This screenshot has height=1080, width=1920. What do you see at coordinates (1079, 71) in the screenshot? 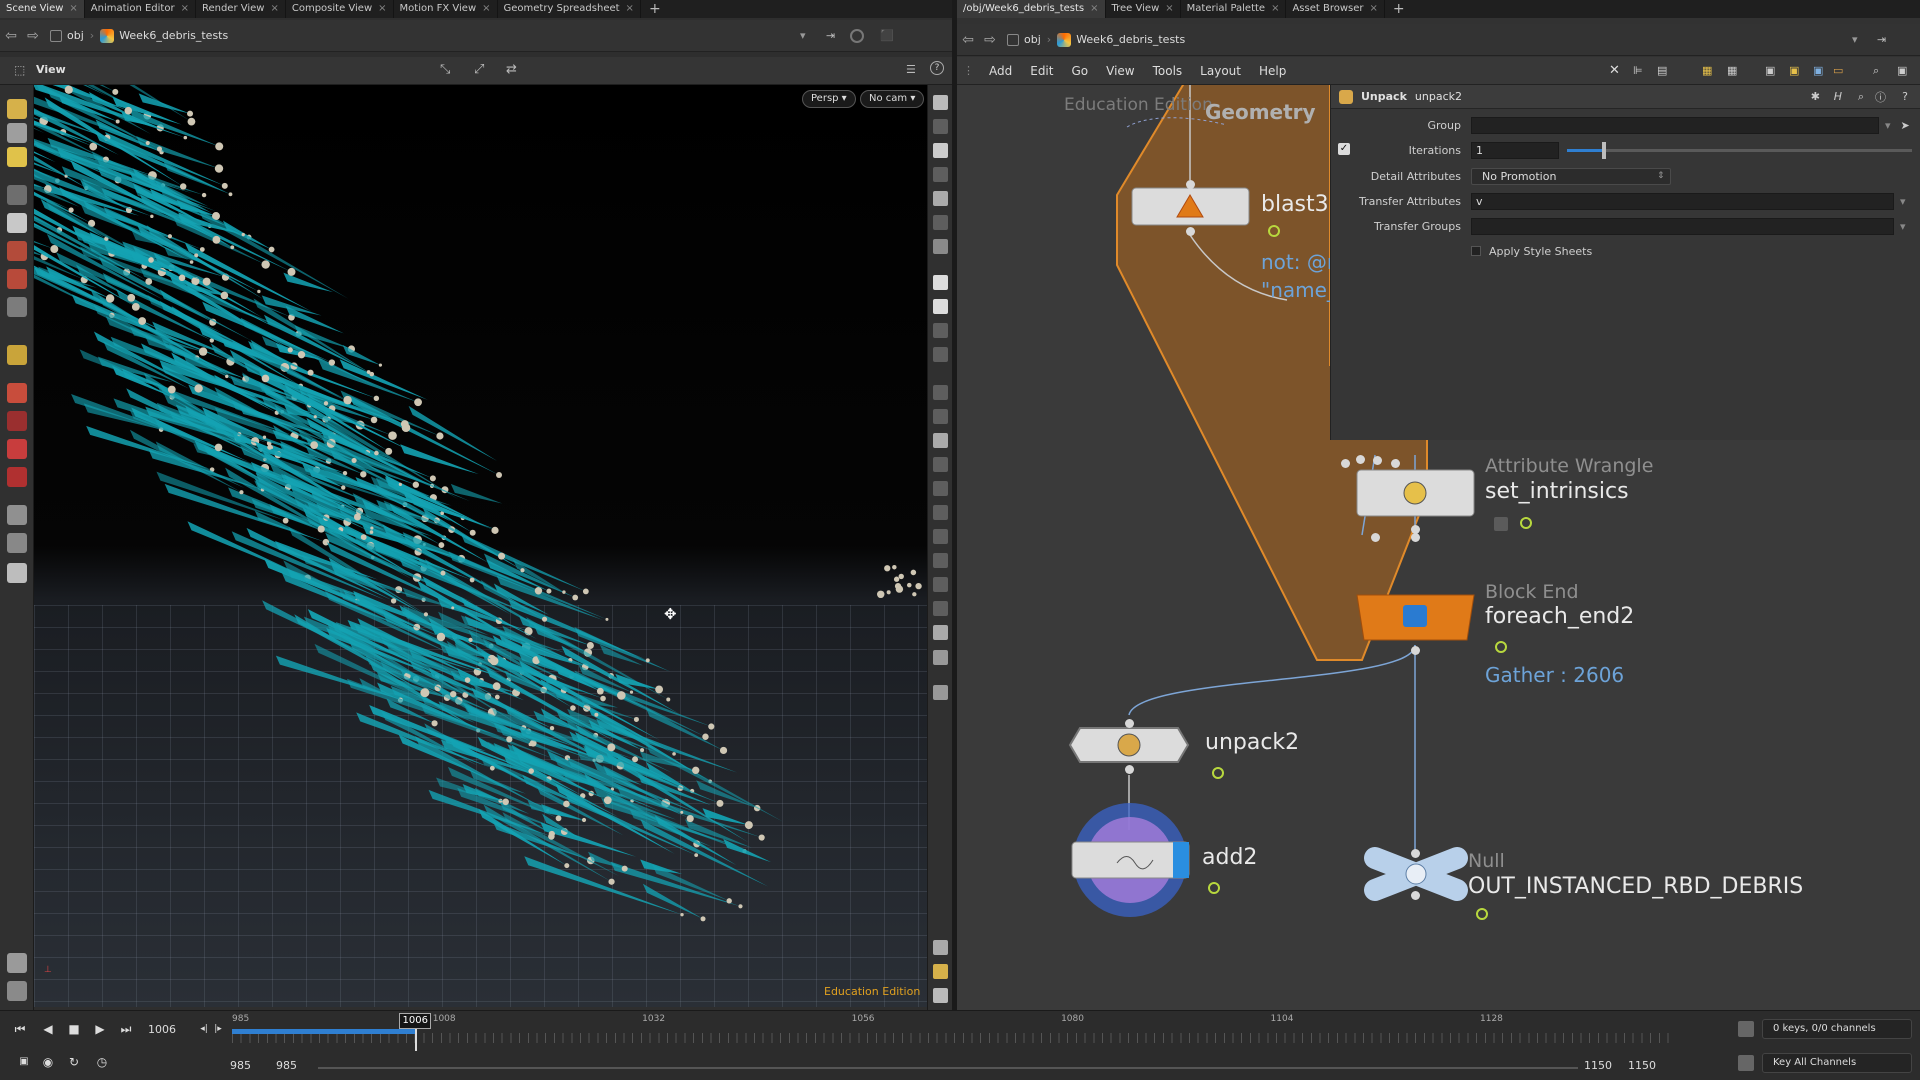
I see `menu-go: Go` at bounding box center [1079, 71].